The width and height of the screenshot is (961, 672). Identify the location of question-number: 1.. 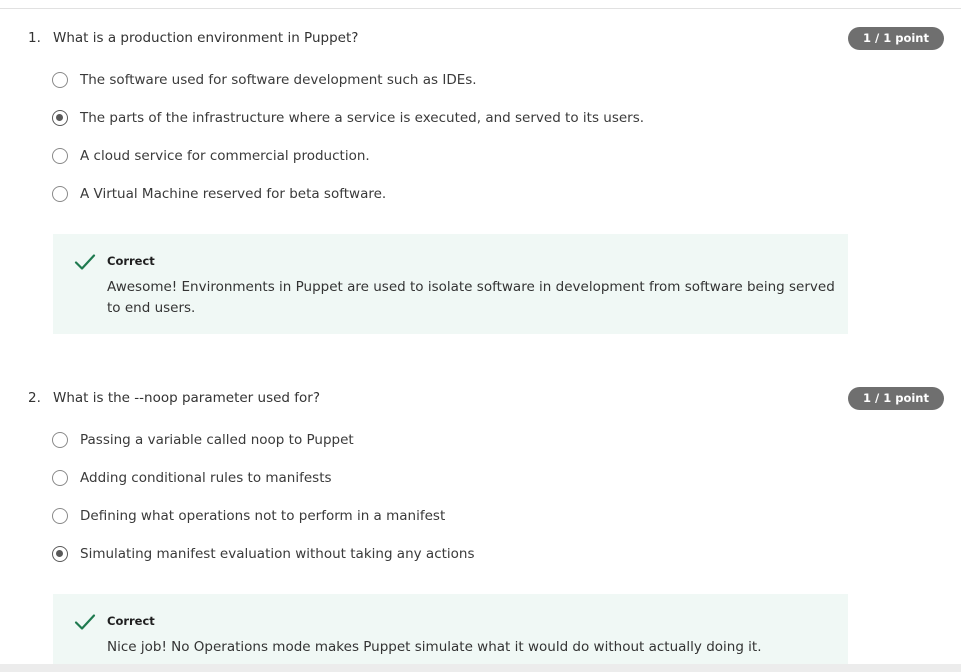
(34, 38).